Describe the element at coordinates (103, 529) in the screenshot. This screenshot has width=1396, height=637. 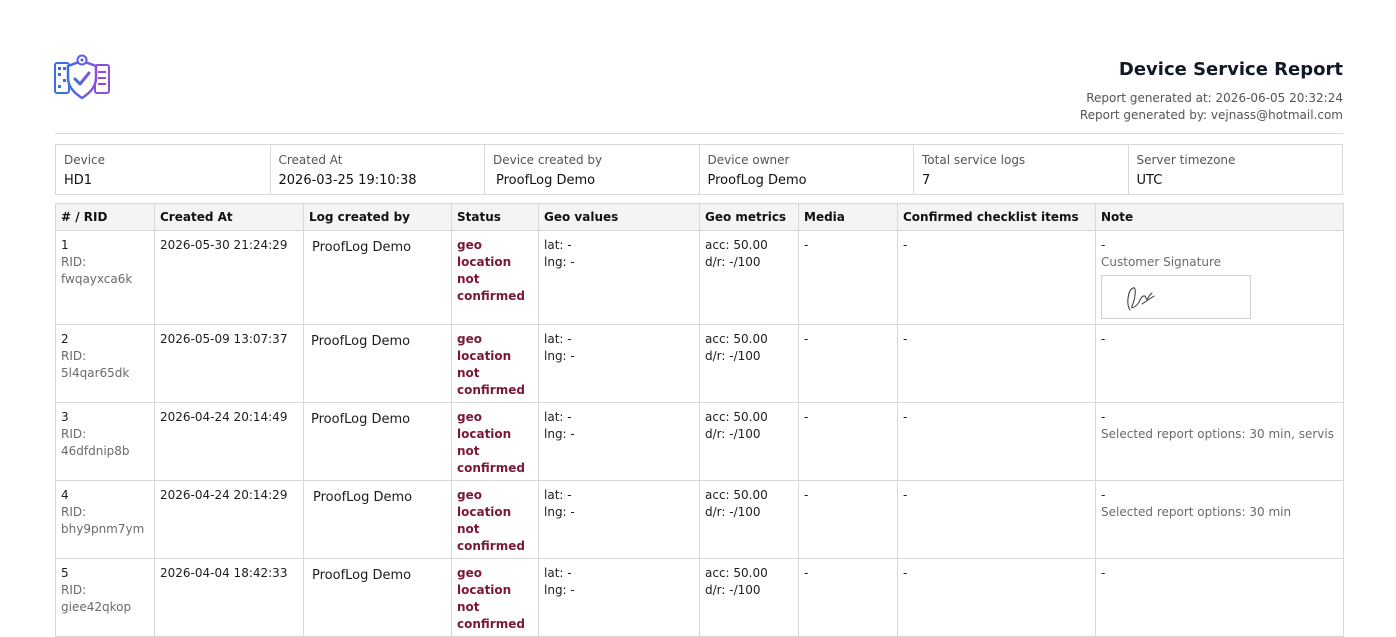
I see `rid-value: bhy9pnm7ym` at that location.